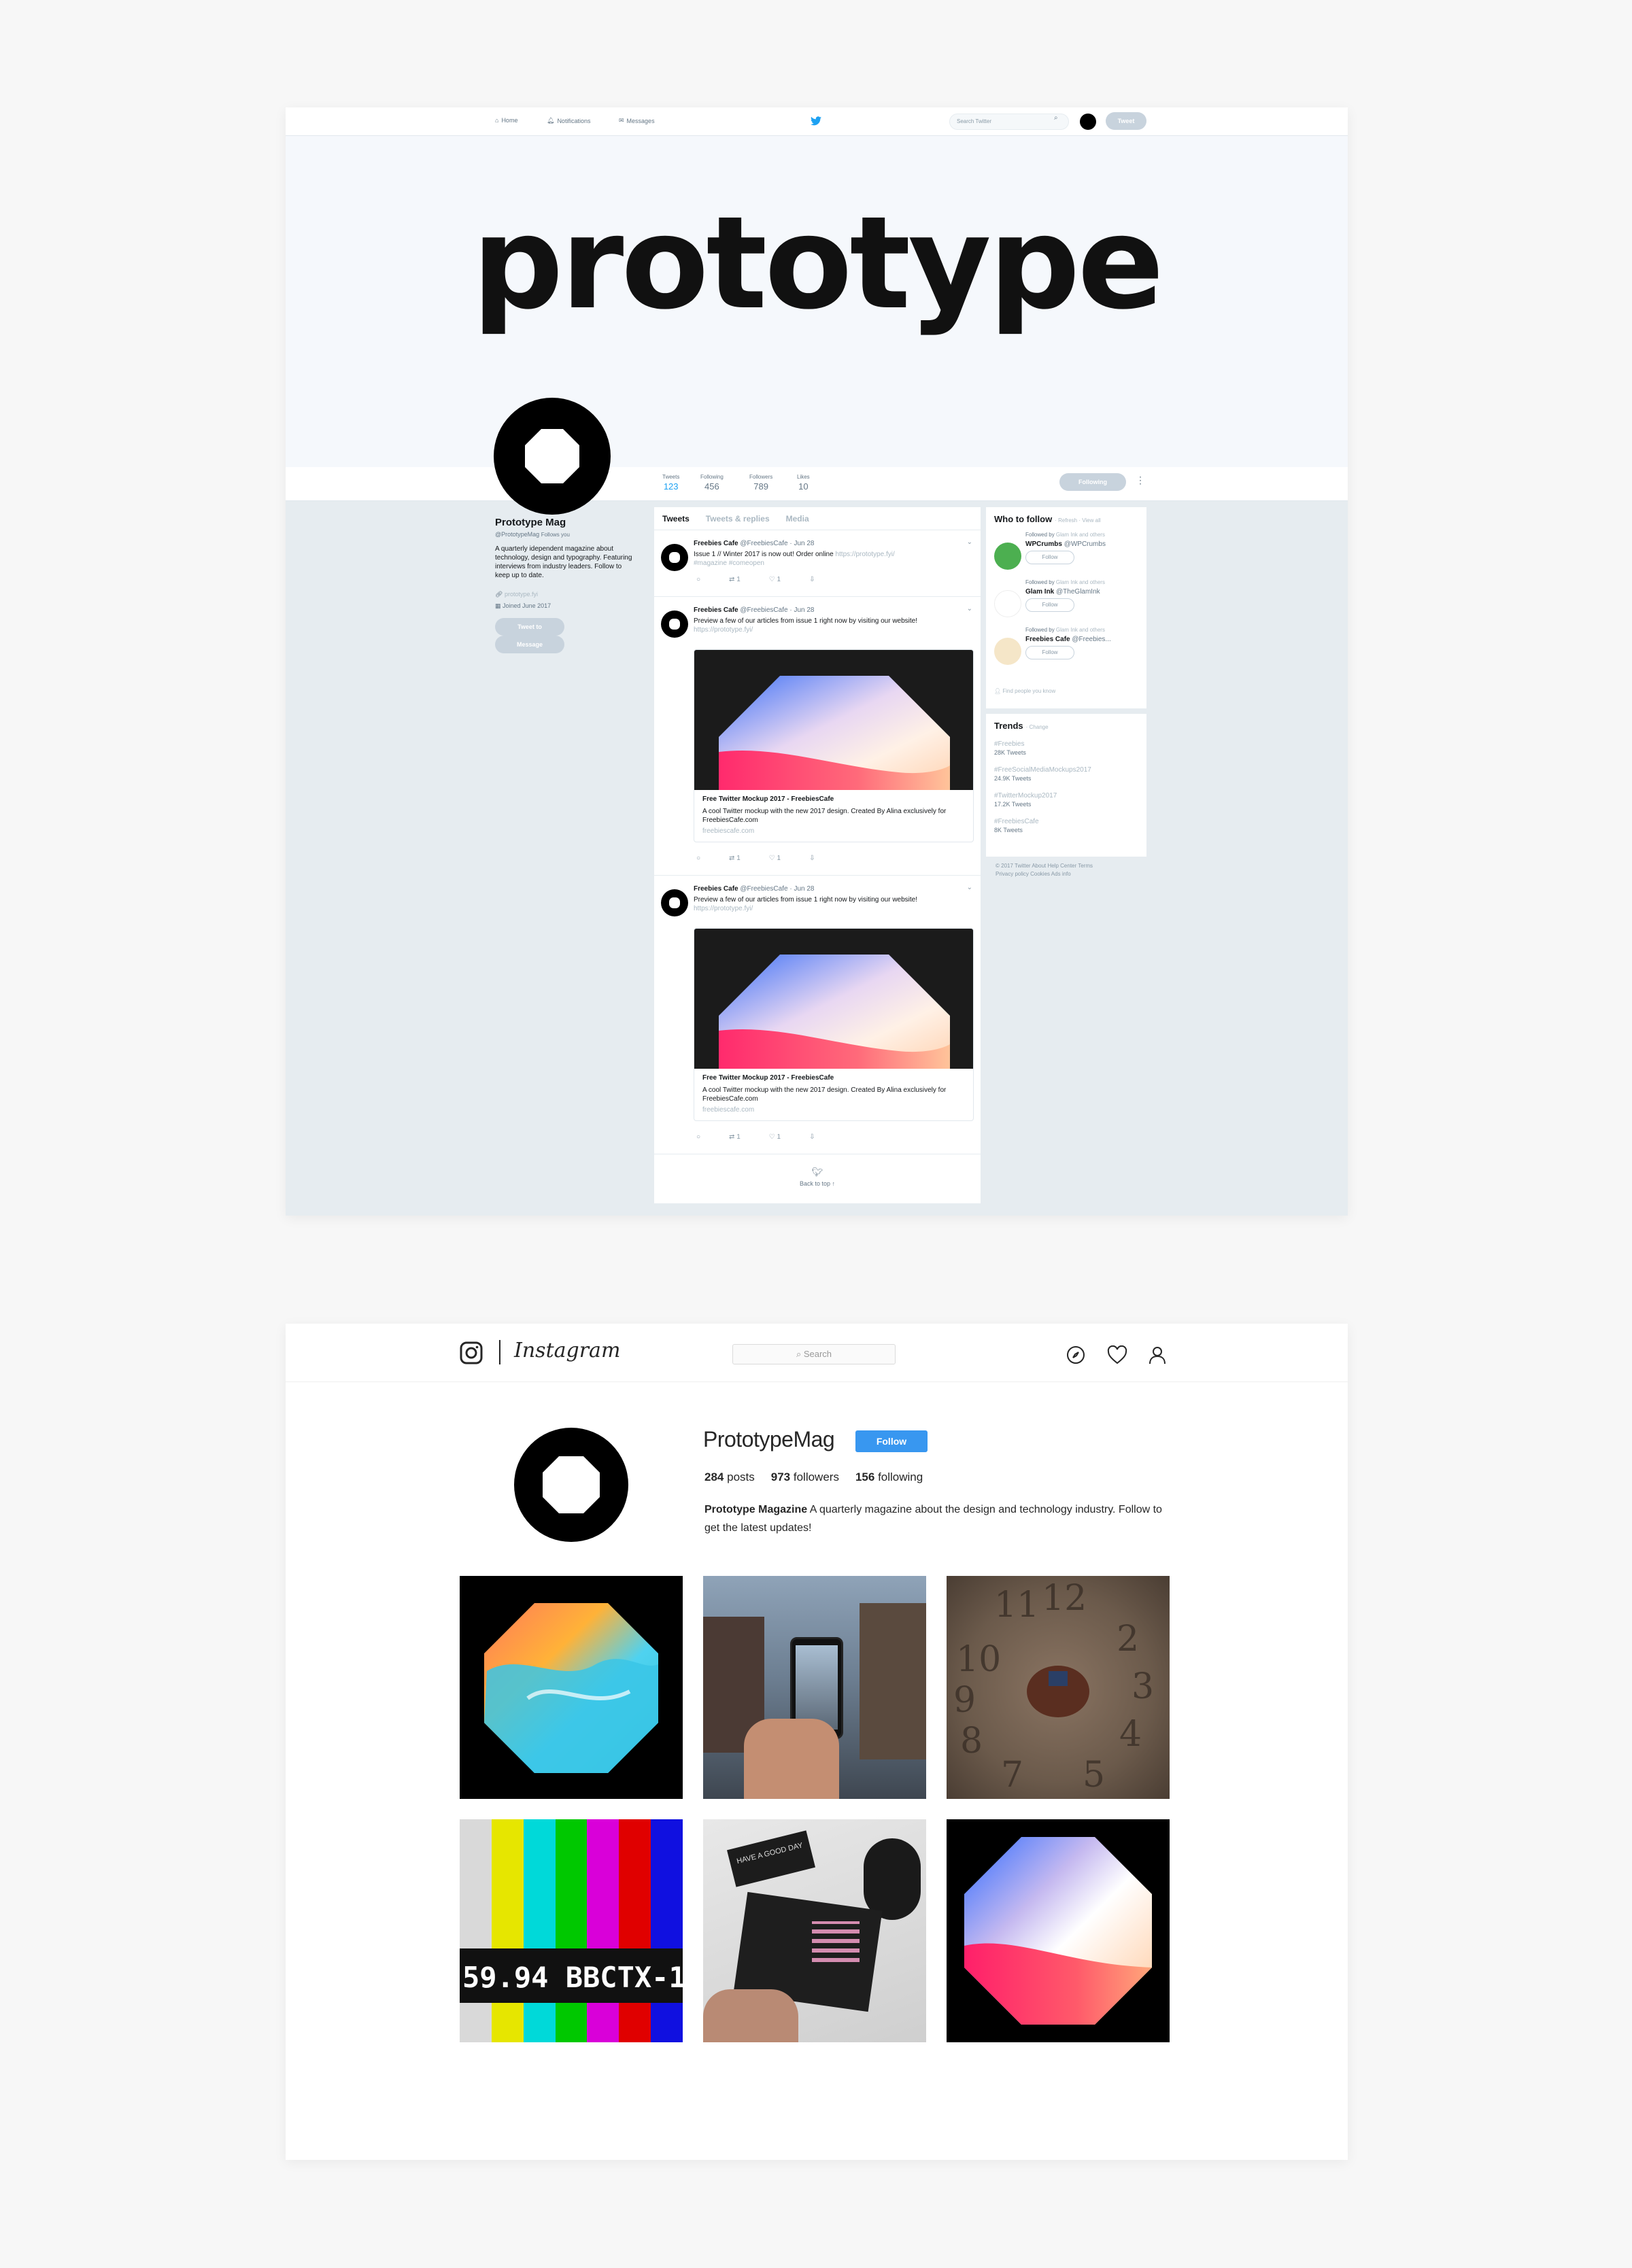 Image resolution: width=1632 pixels, height=2268 pixels. I want to click on nav-home: ⌂ Home, so click(506, 120).